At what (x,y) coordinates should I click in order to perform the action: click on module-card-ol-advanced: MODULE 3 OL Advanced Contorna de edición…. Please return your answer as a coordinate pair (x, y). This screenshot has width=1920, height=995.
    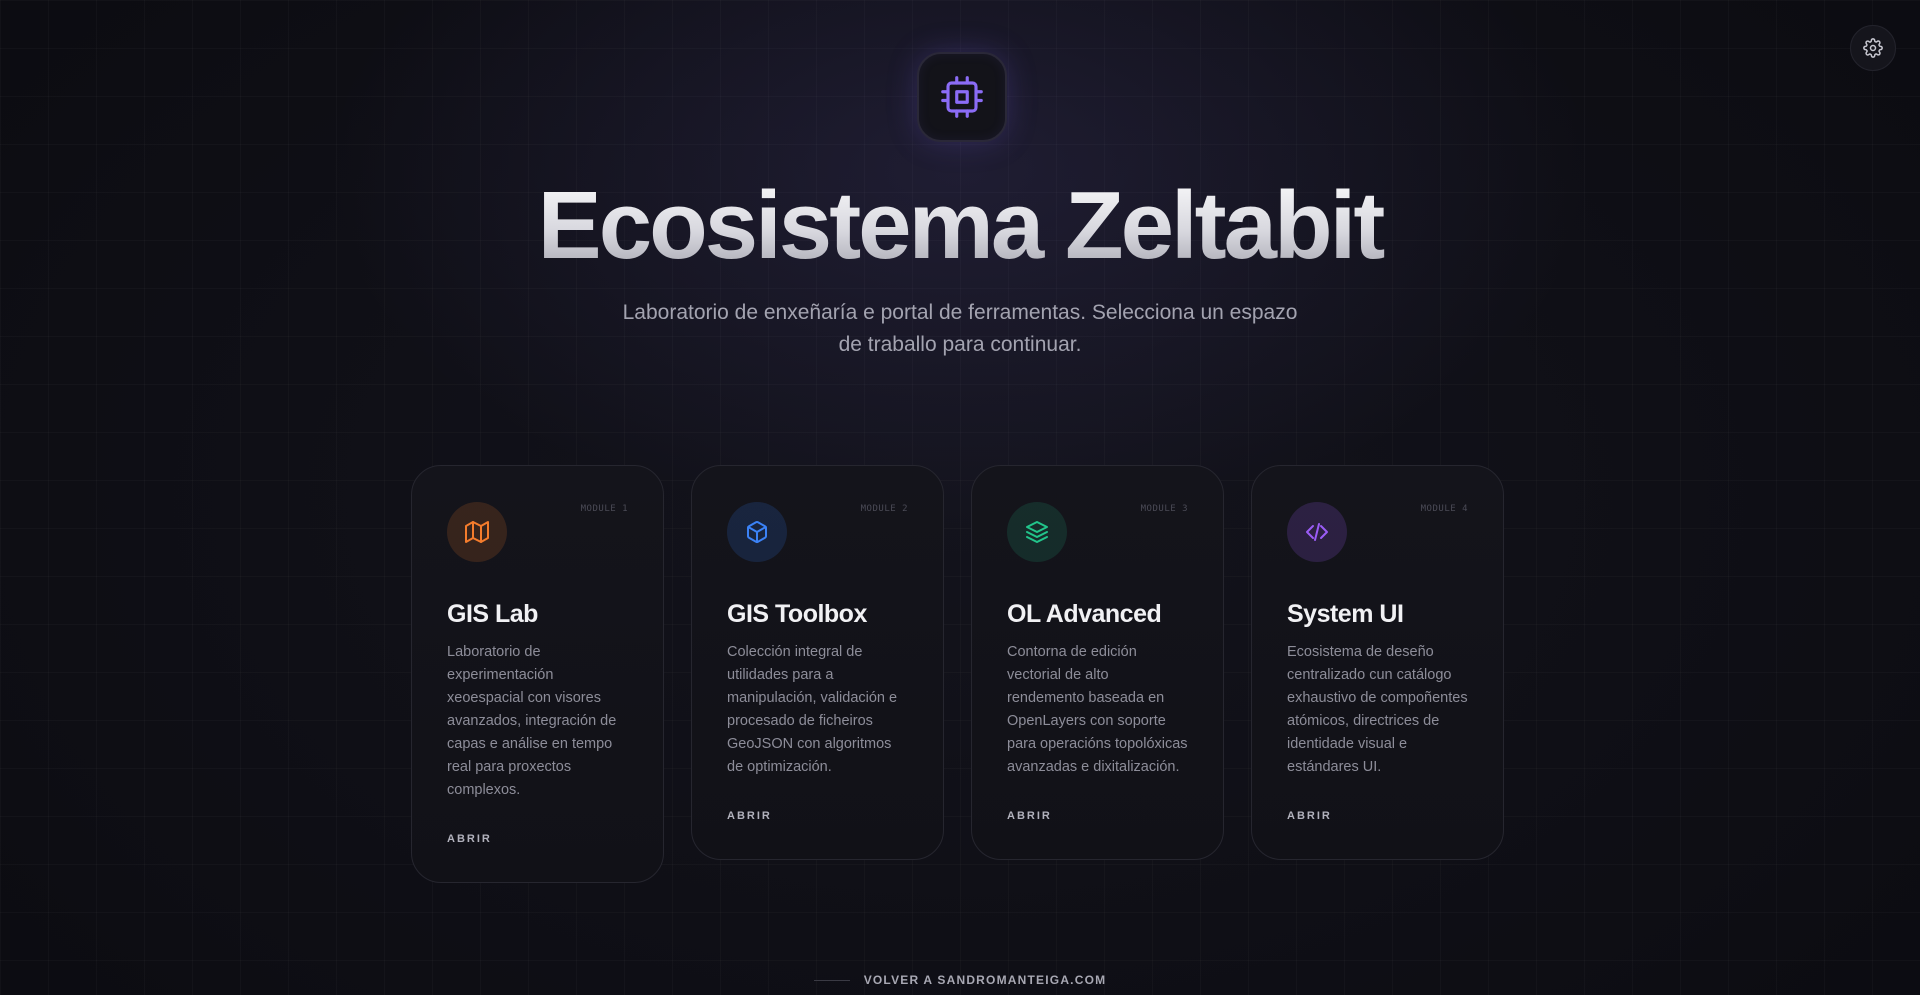
    Looking at the image, I should click on (1097, 662).